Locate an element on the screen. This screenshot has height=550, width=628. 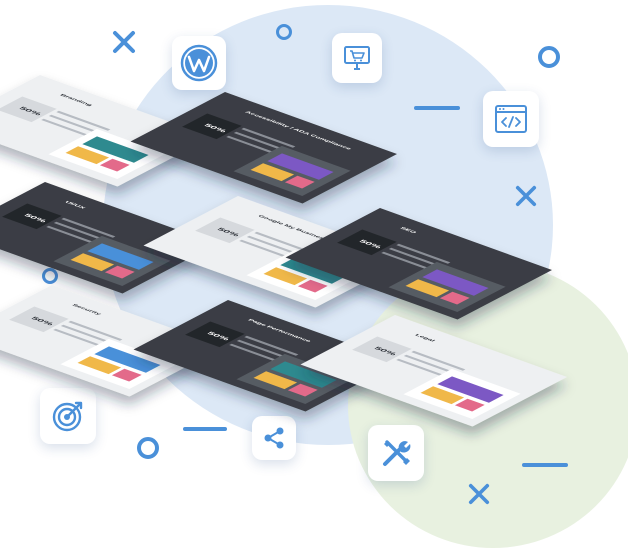
slide-card: Accessibility / ADA Compliance50% is located at coordinates (263, 148).